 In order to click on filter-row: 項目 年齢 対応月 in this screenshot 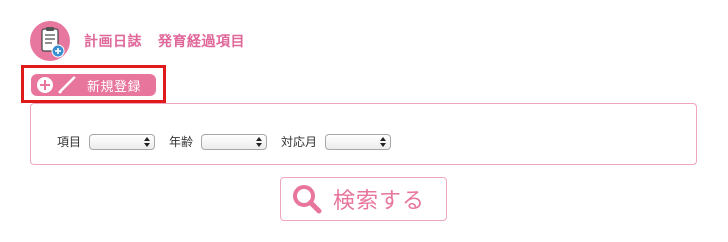, I will do `click(231, 141)`.